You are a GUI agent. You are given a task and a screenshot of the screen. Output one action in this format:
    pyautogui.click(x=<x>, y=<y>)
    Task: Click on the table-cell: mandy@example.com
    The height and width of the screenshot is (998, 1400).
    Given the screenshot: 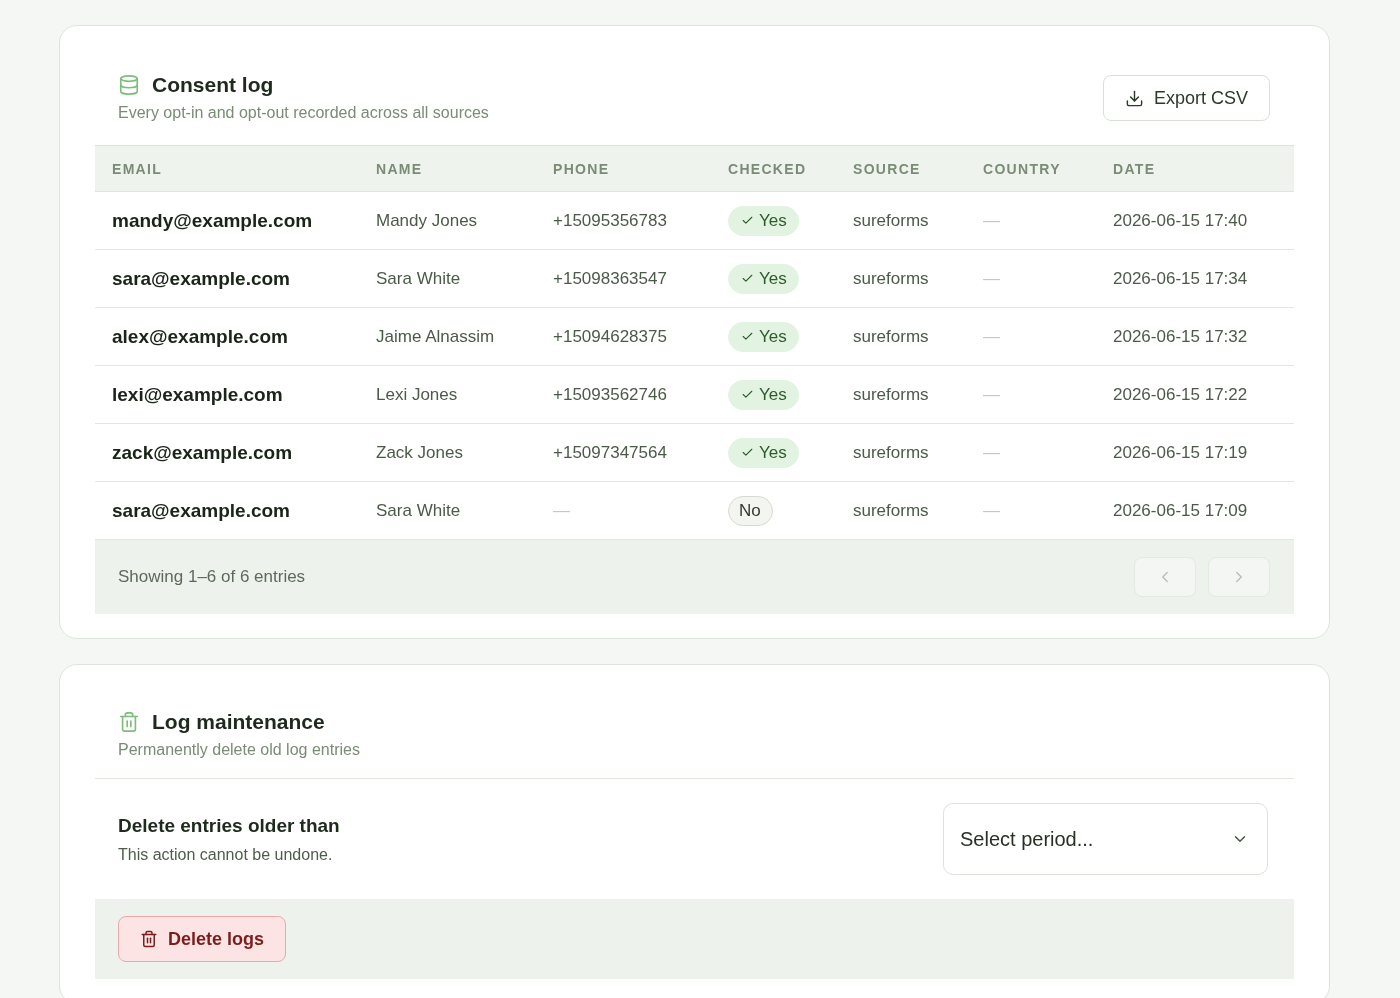 What is the action you would take?
    pyautogui.click(x=212, y=220)
    